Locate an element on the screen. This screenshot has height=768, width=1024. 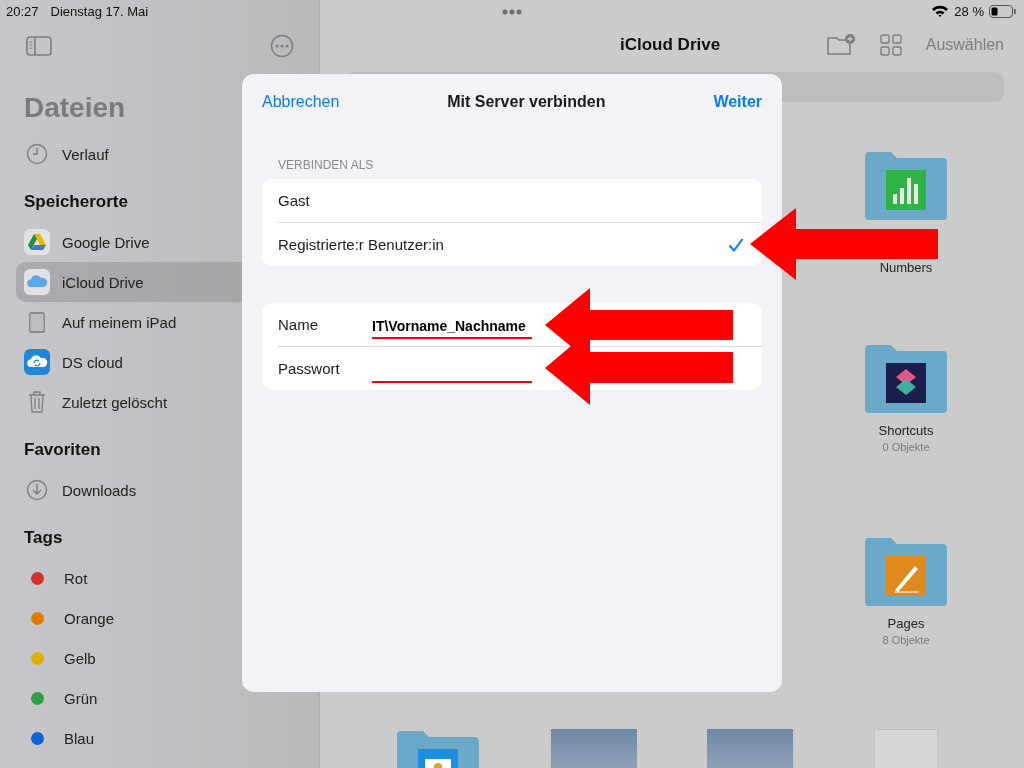
sidebar-item: Gelb is located at coordinates (167, 658).